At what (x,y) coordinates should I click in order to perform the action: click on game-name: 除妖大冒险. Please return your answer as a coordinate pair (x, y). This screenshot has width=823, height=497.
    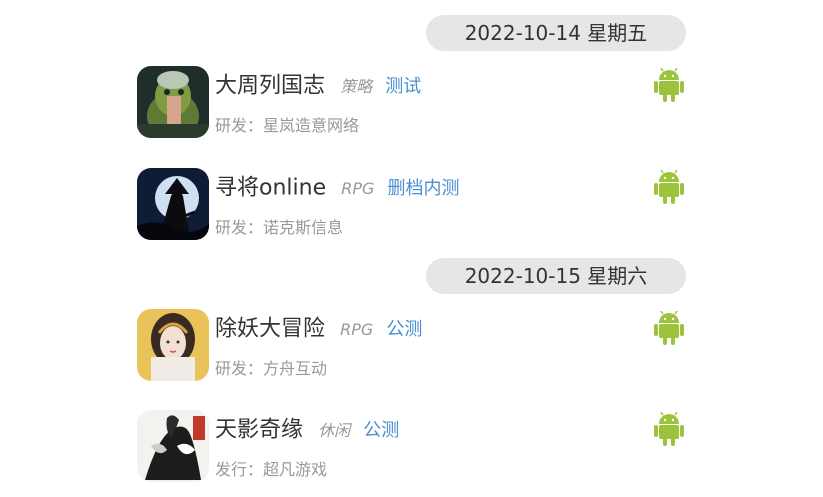
    Looking at the image, I should click on (270, 329).